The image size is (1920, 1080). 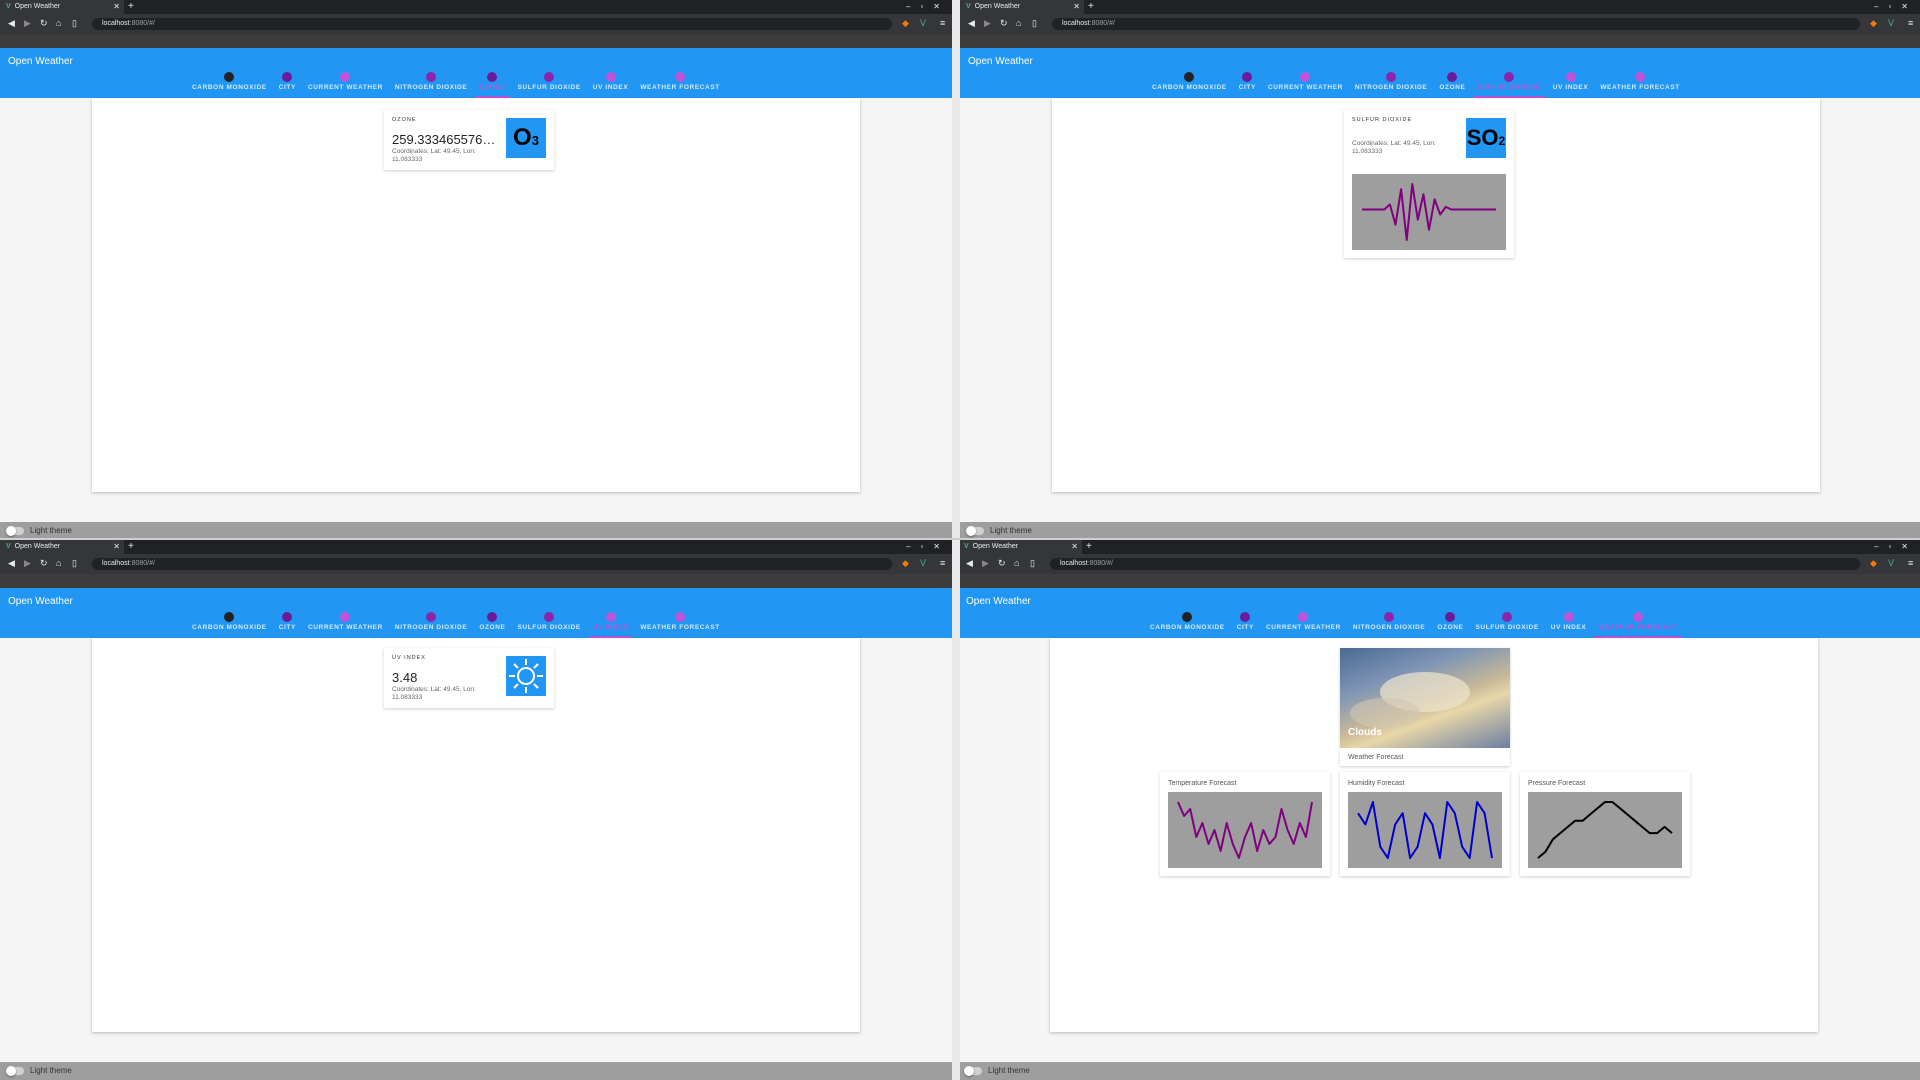 What do you see at coordinates (1385, 713) in the screenshot?
I see `cloud-puff` at bounding box center [1385, 713].